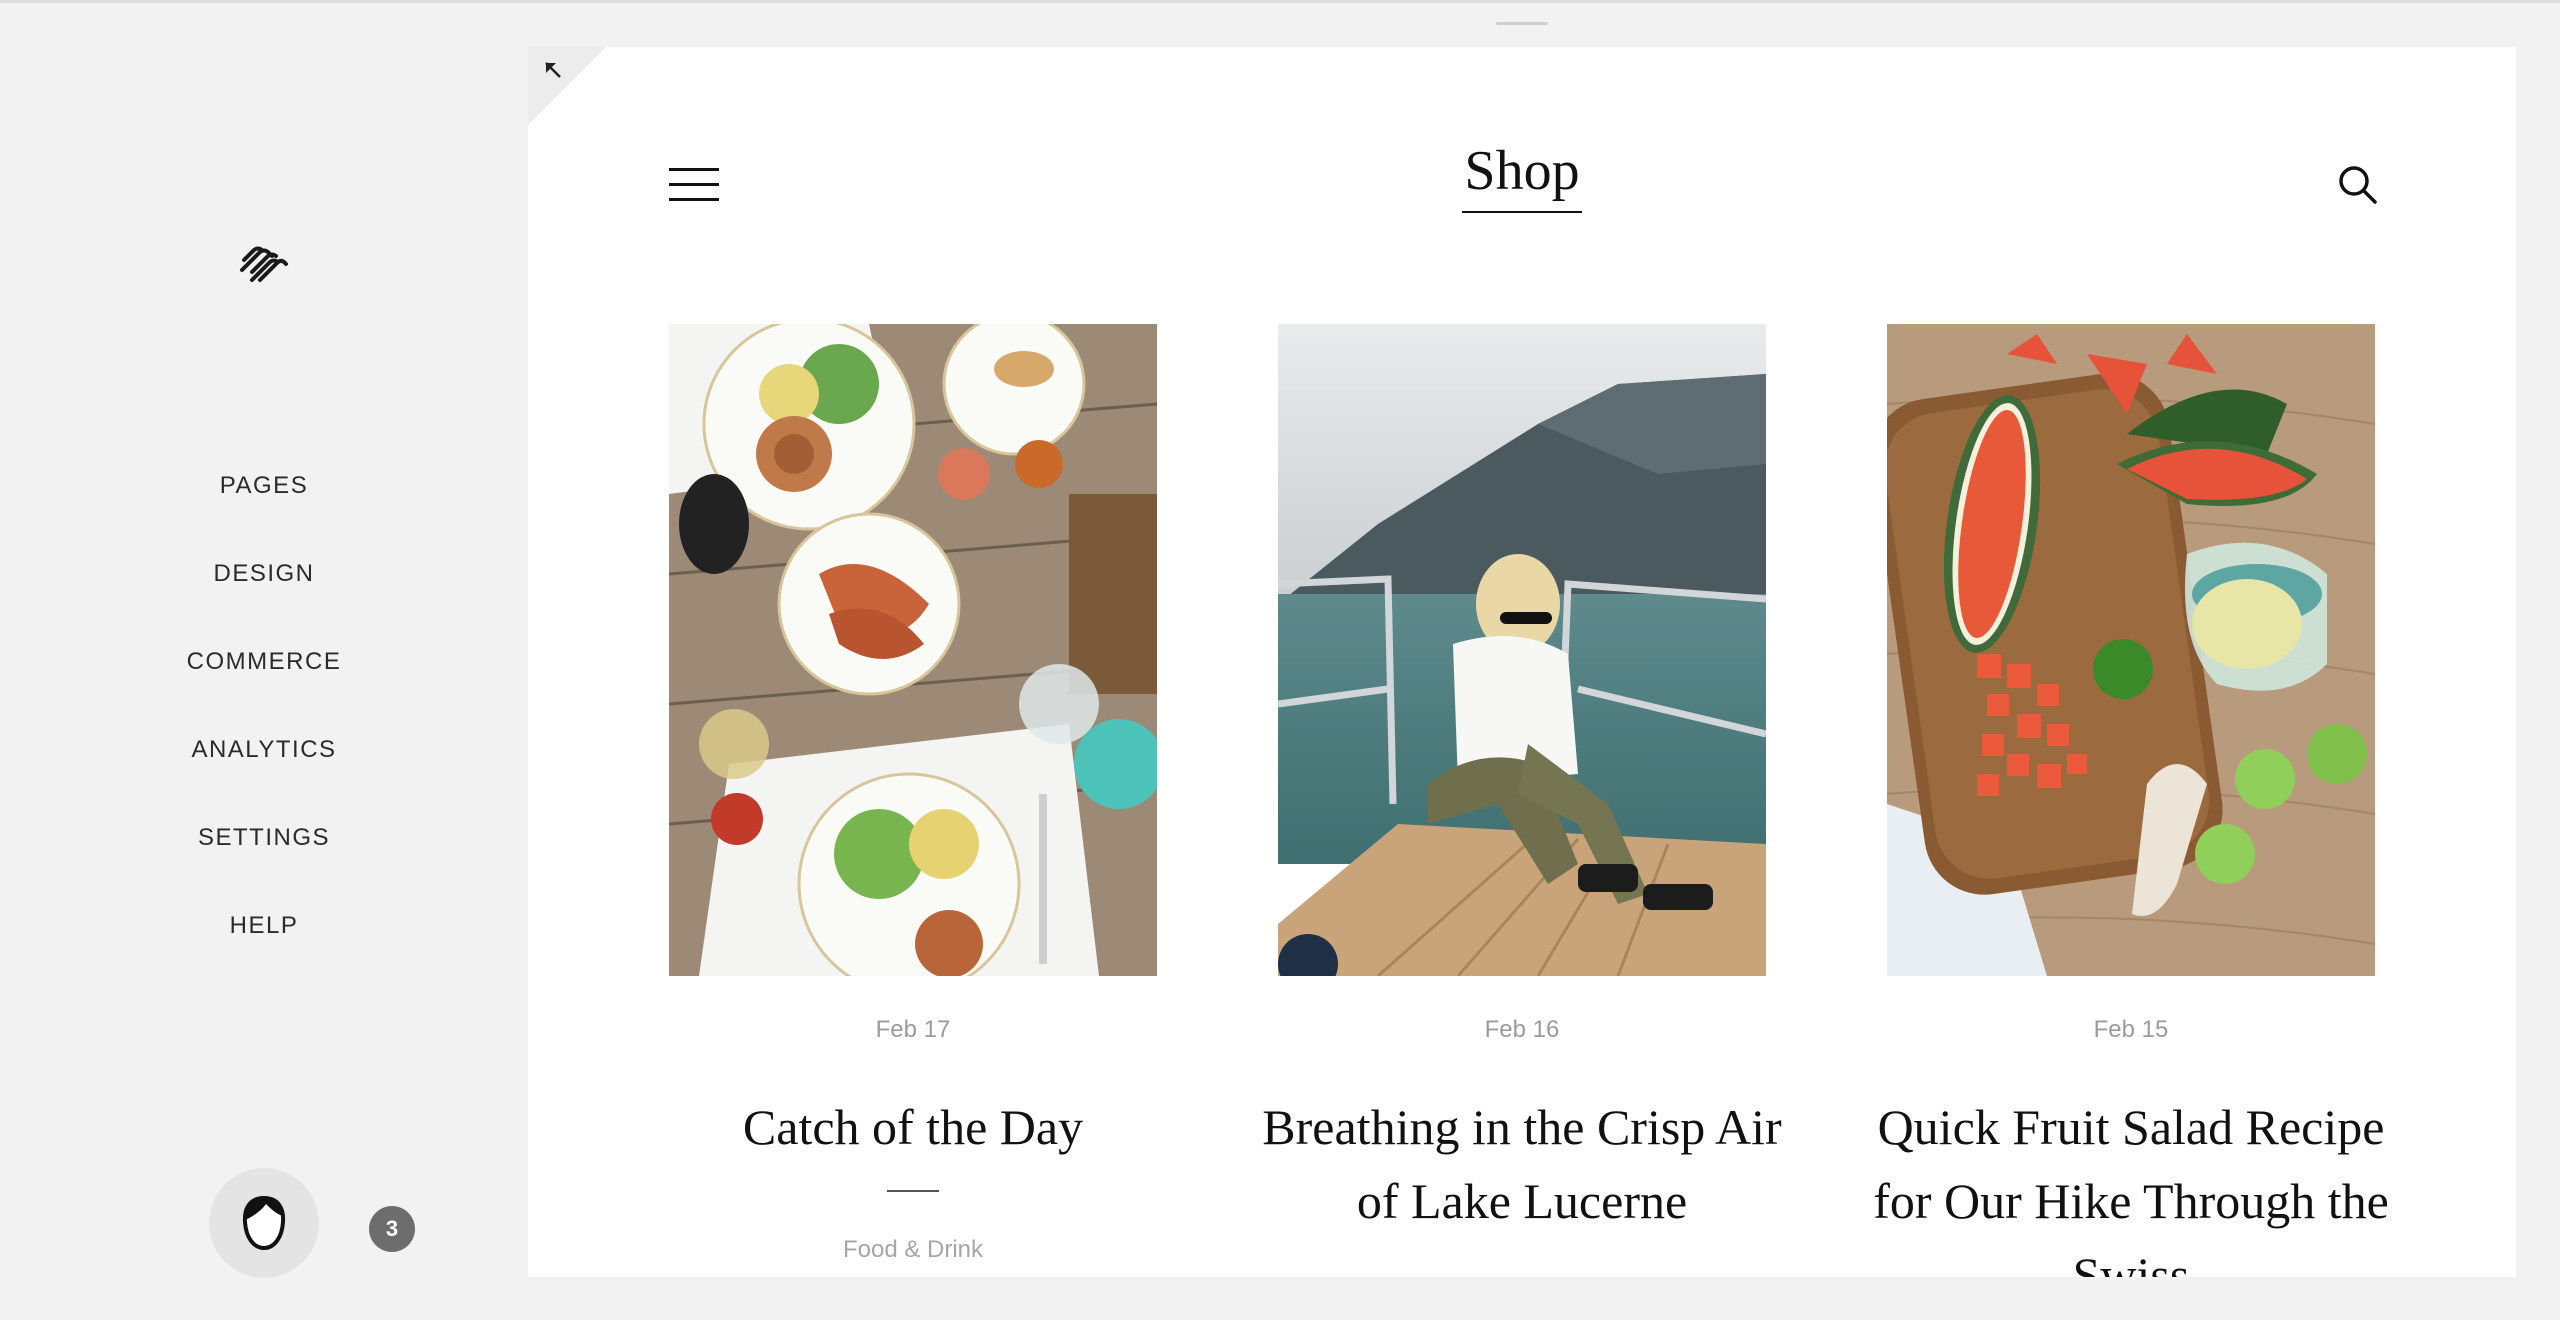 Image resolution: width=2560 pixels, height=1320 pixels. I want to click on nav-help: HELP, so click(264, 944).